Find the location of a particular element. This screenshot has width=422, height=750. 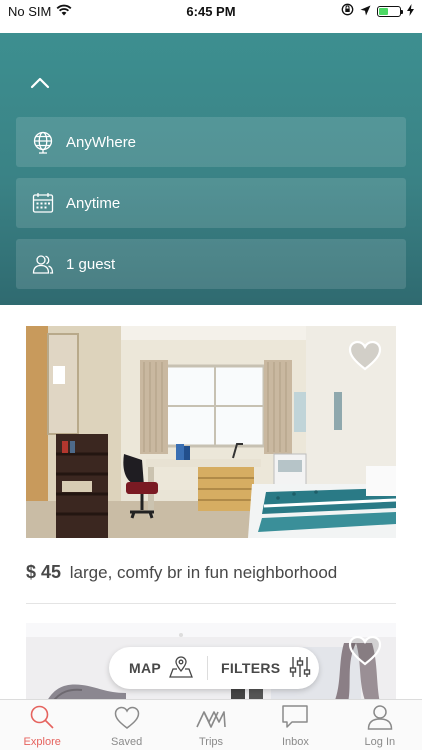

listing-divider is located at coordinates (211, 603).